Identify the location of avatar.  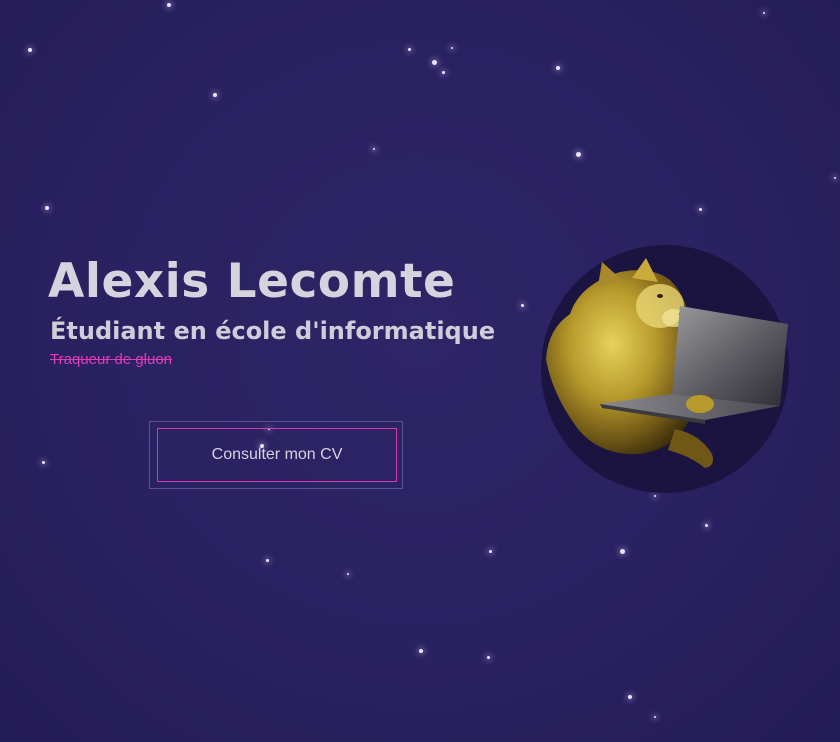
(665, 369).